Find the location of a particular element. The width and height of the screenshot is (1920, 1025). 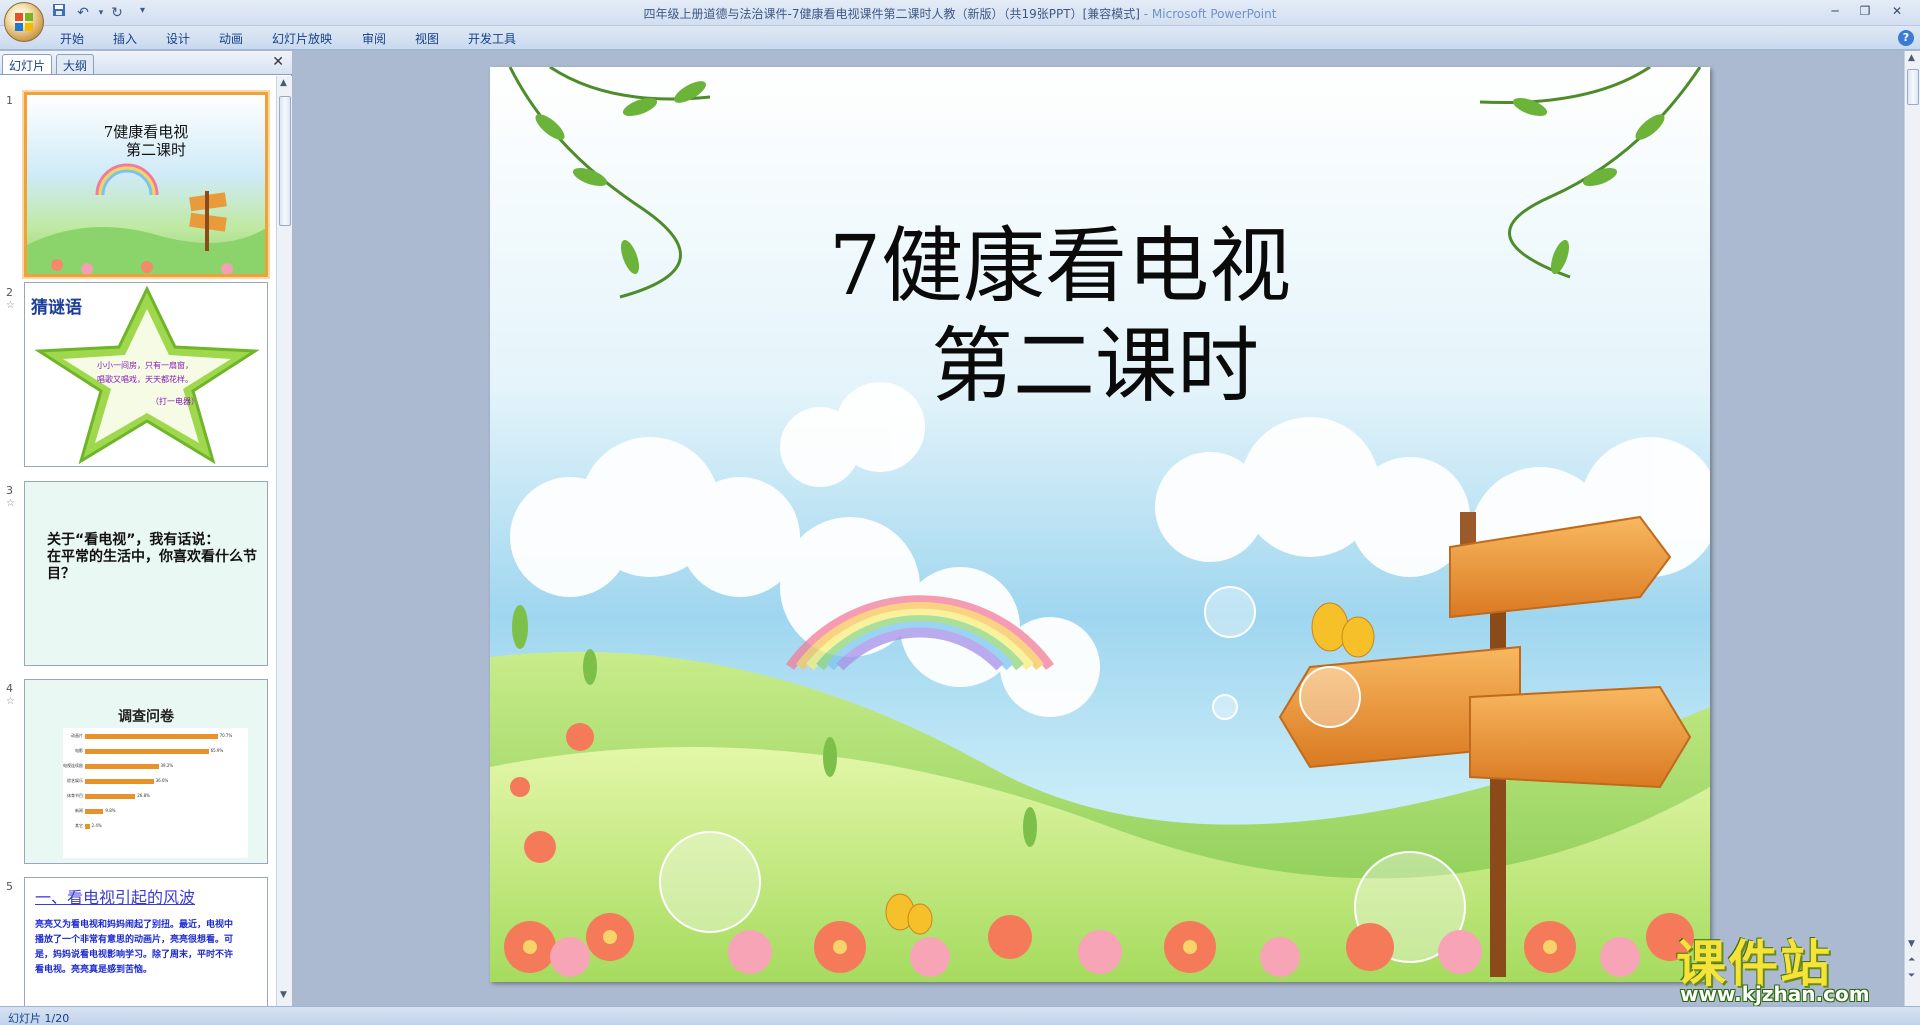

watermark-logo: 课件站 www.kjzhan.com is located at coordinates (1790, 966).